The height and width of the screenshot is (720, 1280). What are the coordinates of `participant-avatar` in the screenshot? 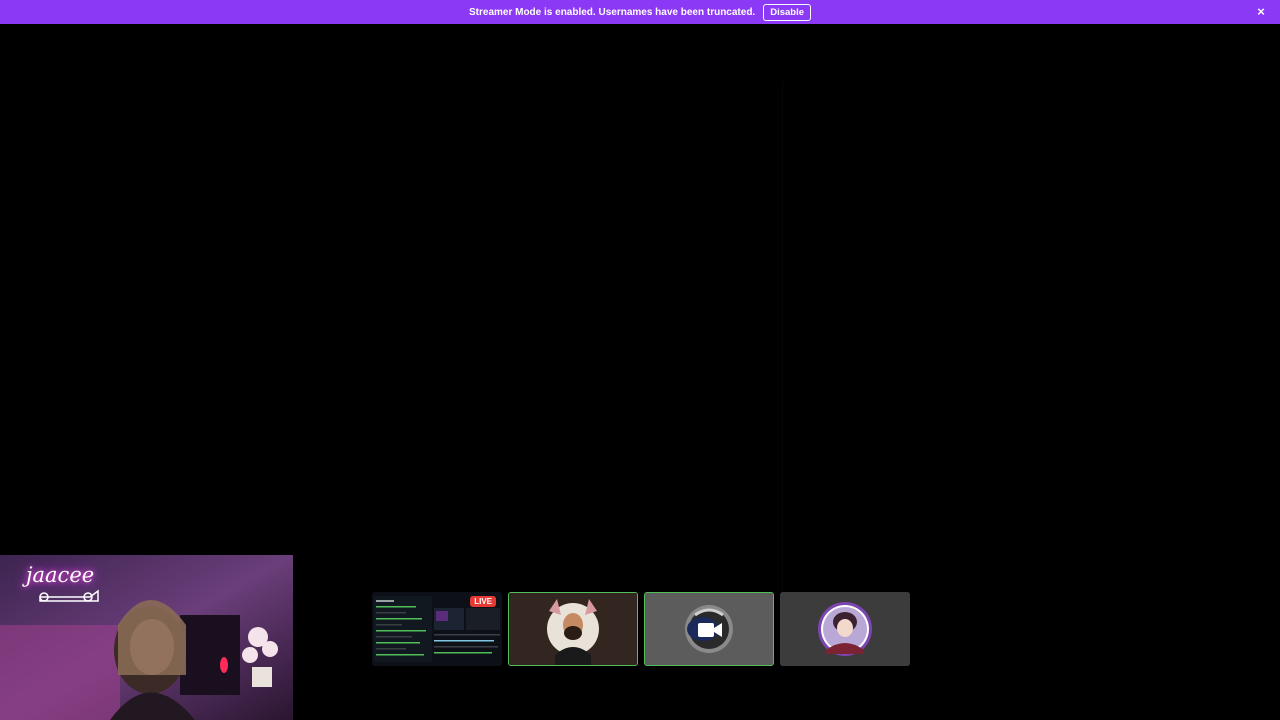 It's located at (845, 629).